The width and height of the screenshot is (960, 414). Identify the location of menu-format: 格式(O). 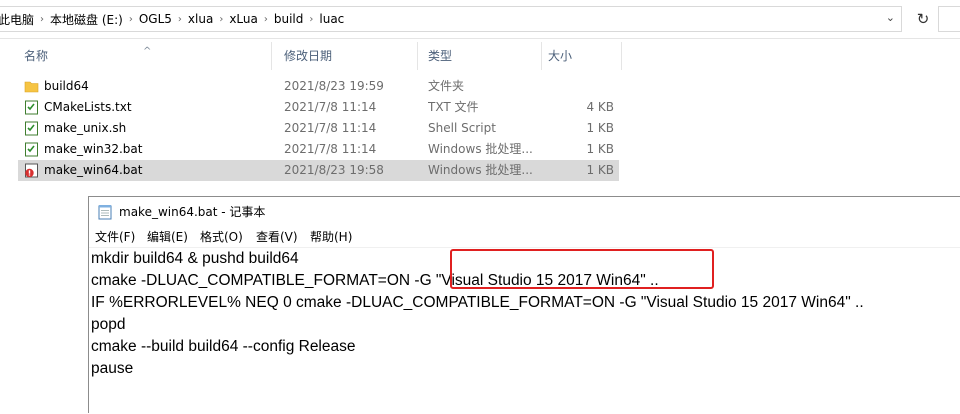
(221, 237).